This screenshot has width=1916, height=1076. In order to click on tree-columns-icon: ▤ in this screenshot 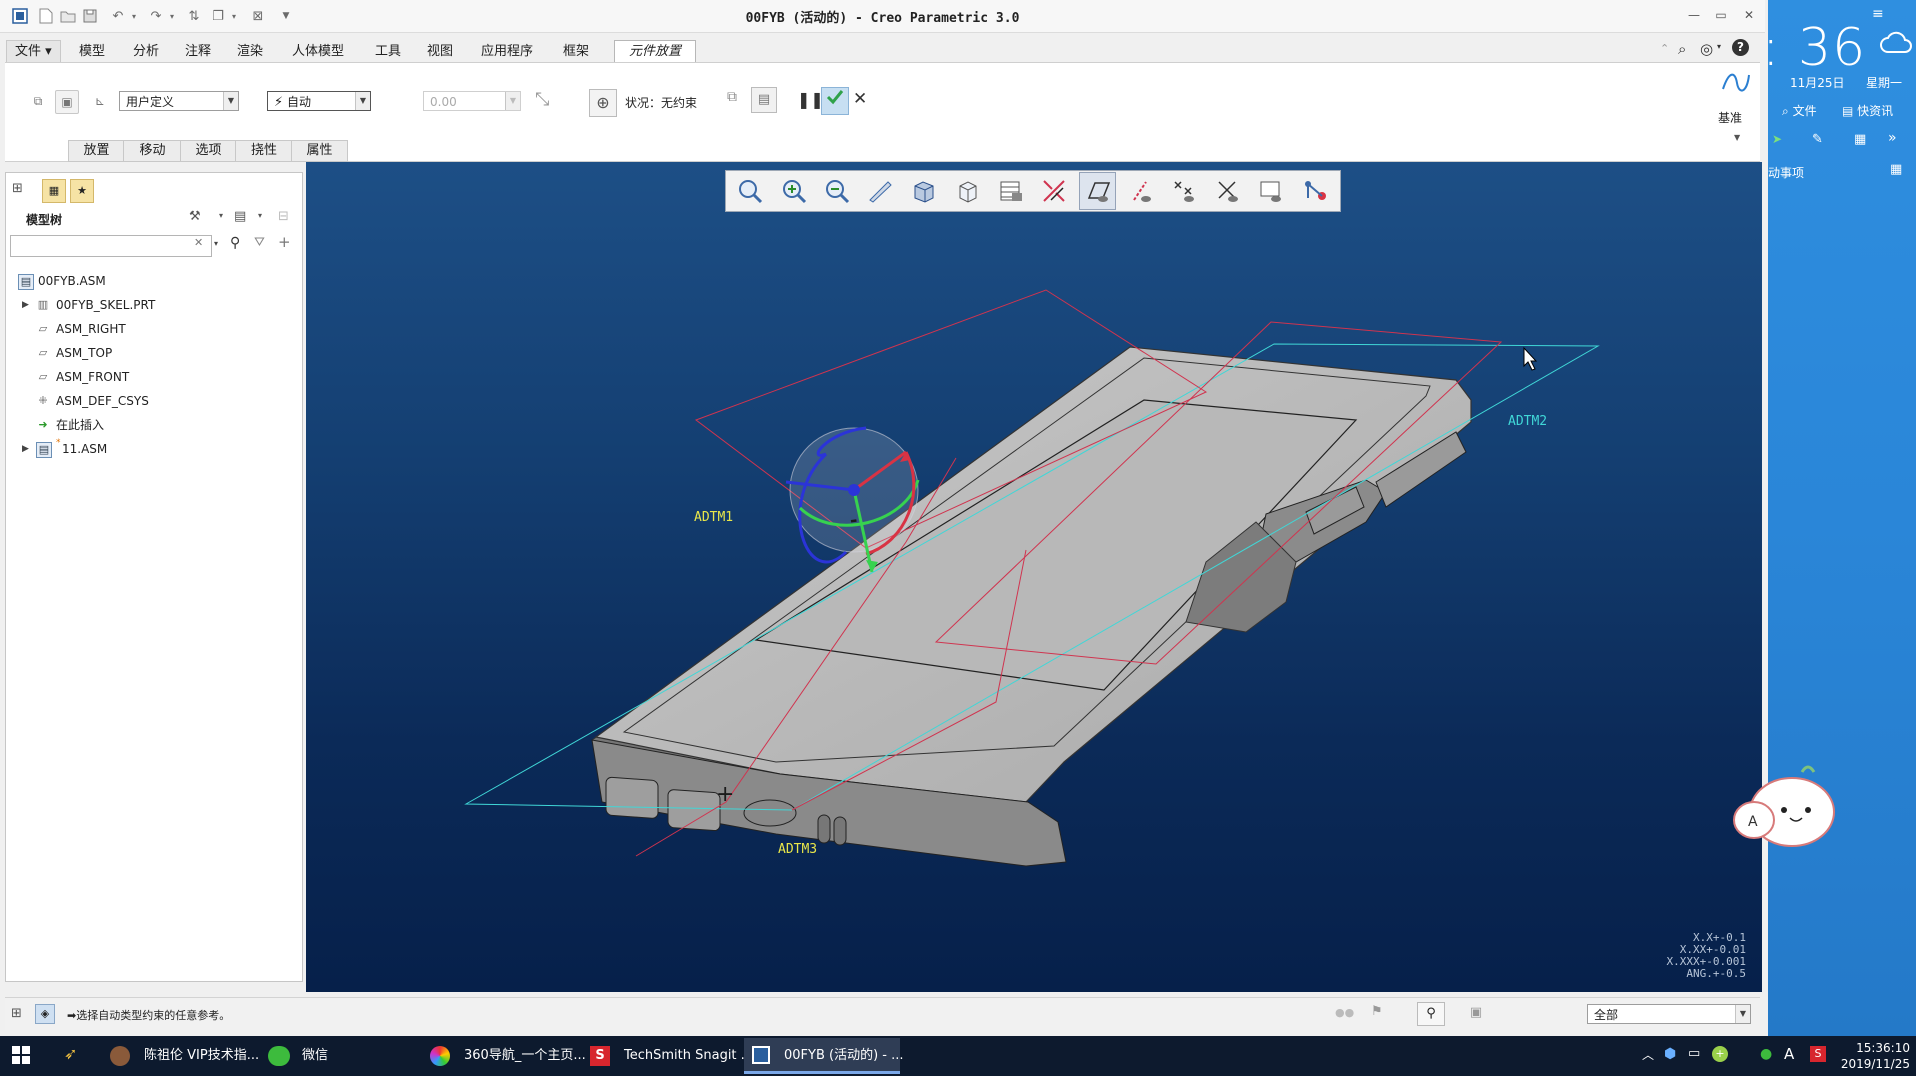, I will do `click(240, 216)`.